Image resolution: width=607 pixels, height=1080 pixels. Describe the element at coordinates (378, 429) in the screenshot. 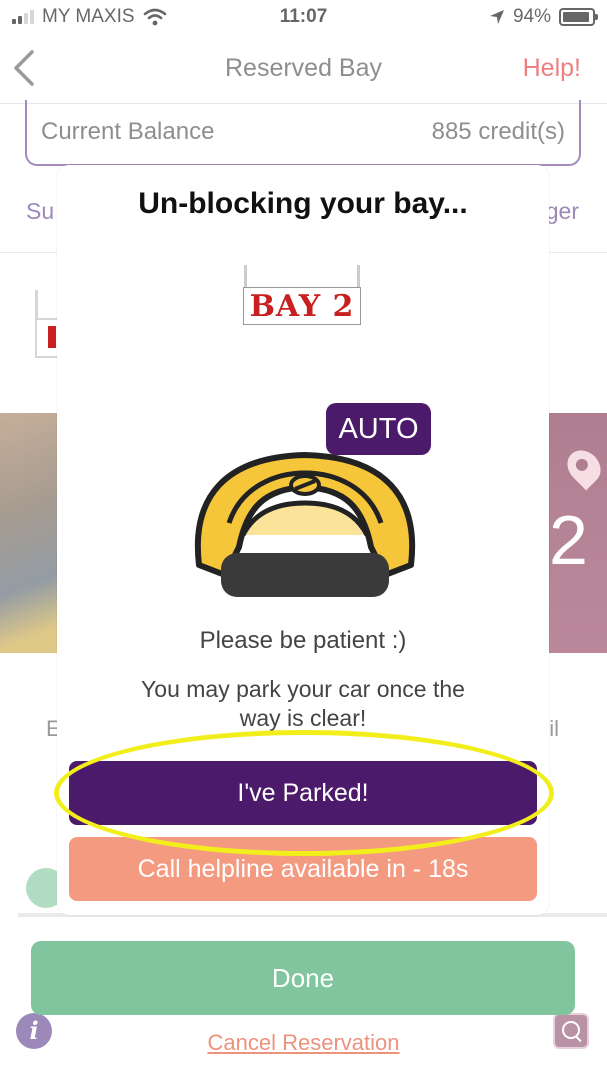

I see `auto-mode-badge: AUTO` at that location.